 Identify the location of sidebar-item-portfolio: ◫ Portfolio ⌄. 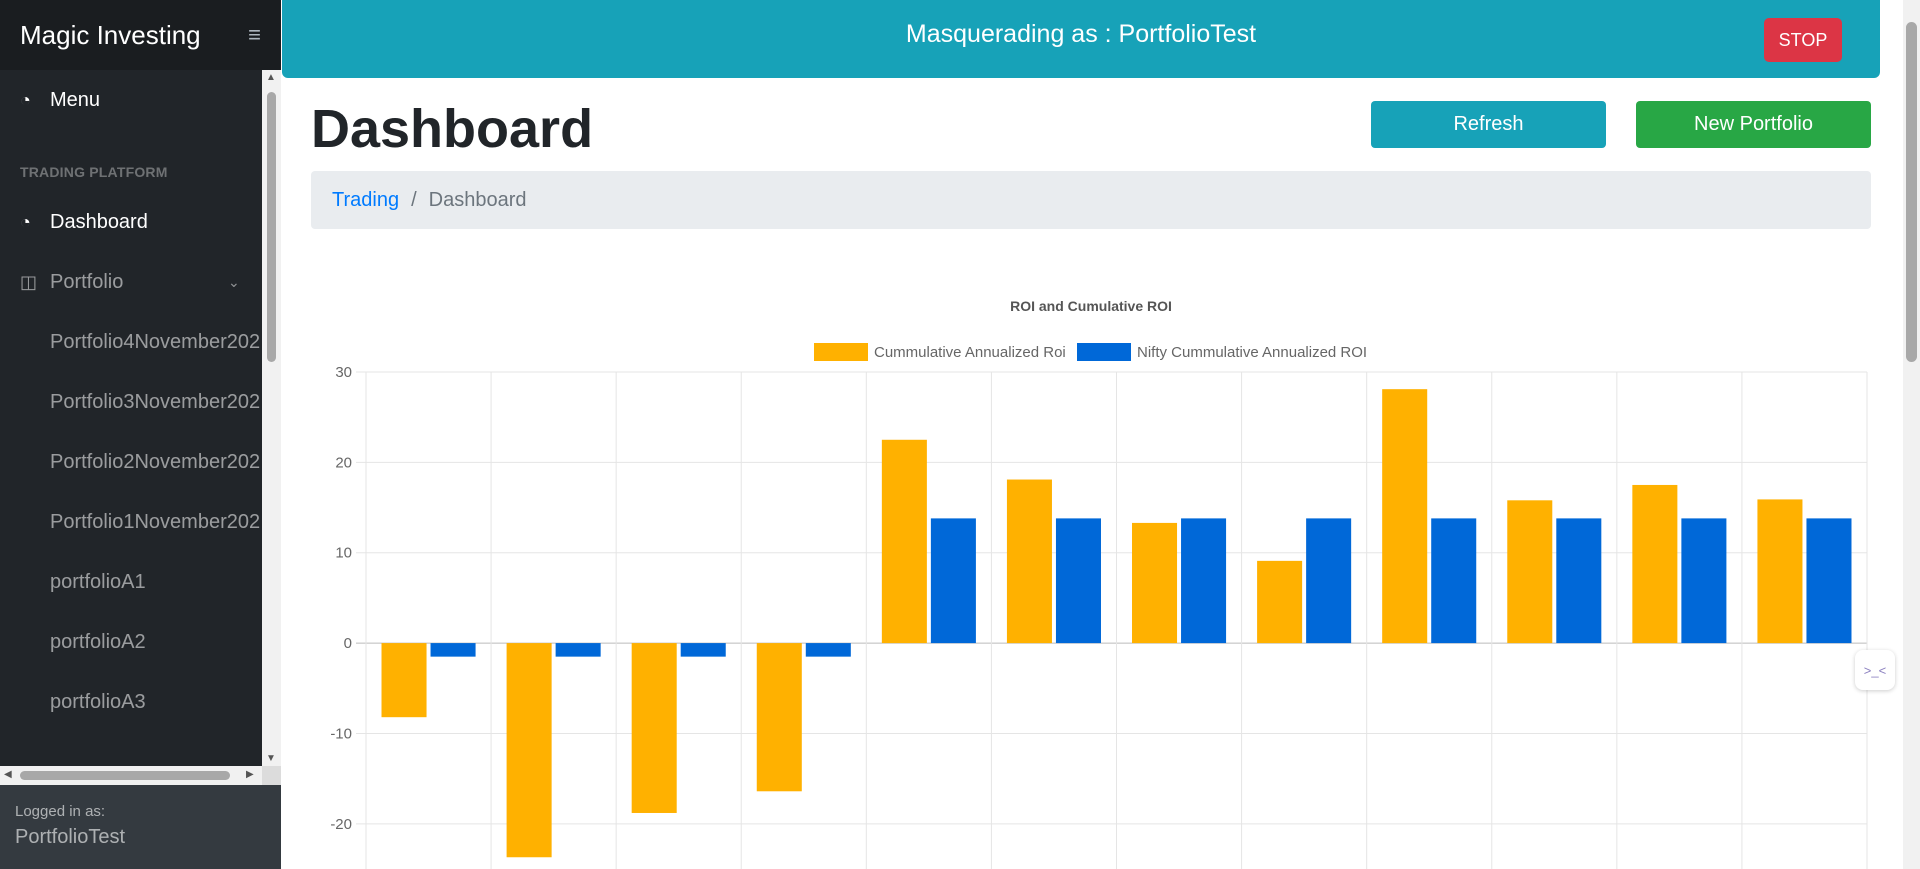
(131, 282).